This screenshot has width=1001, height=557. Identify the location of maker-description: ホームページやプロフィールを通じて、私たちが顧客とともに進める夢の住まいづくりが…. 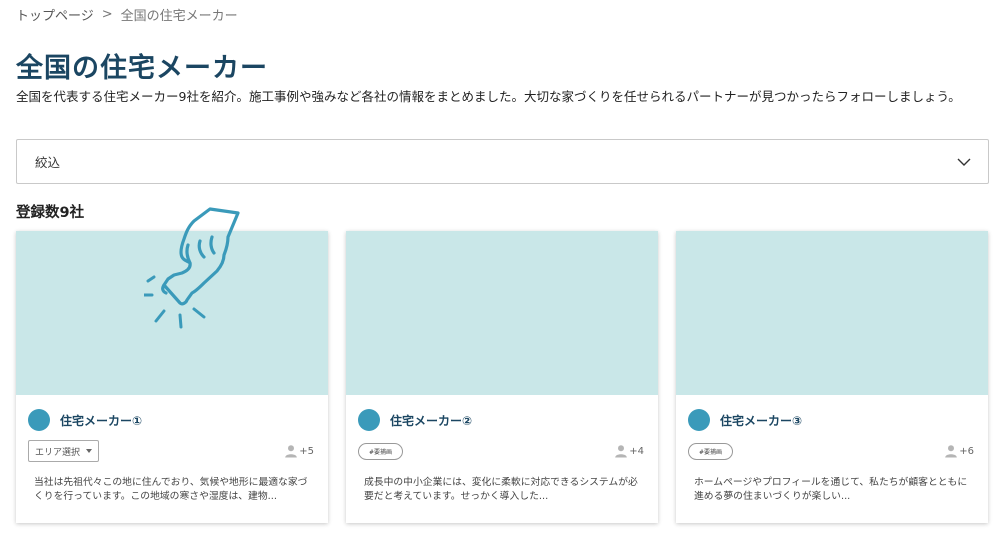
(831, 489).